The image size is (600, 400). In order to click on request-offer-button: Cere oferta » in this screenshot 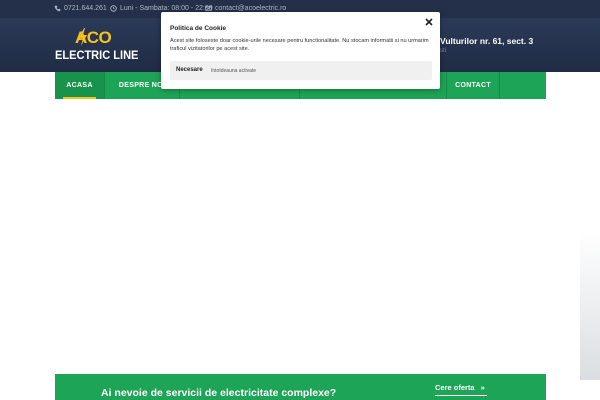, I will do `click(461, 388)`.